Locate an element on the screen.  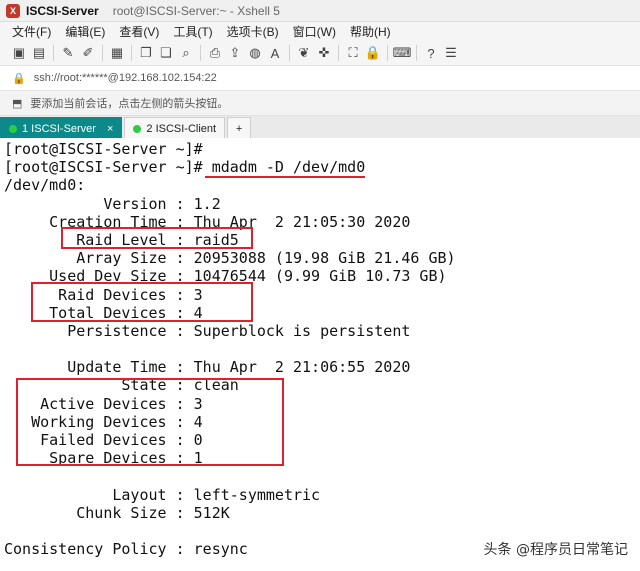
help-icon: ? is located at coordinates (431, 53).